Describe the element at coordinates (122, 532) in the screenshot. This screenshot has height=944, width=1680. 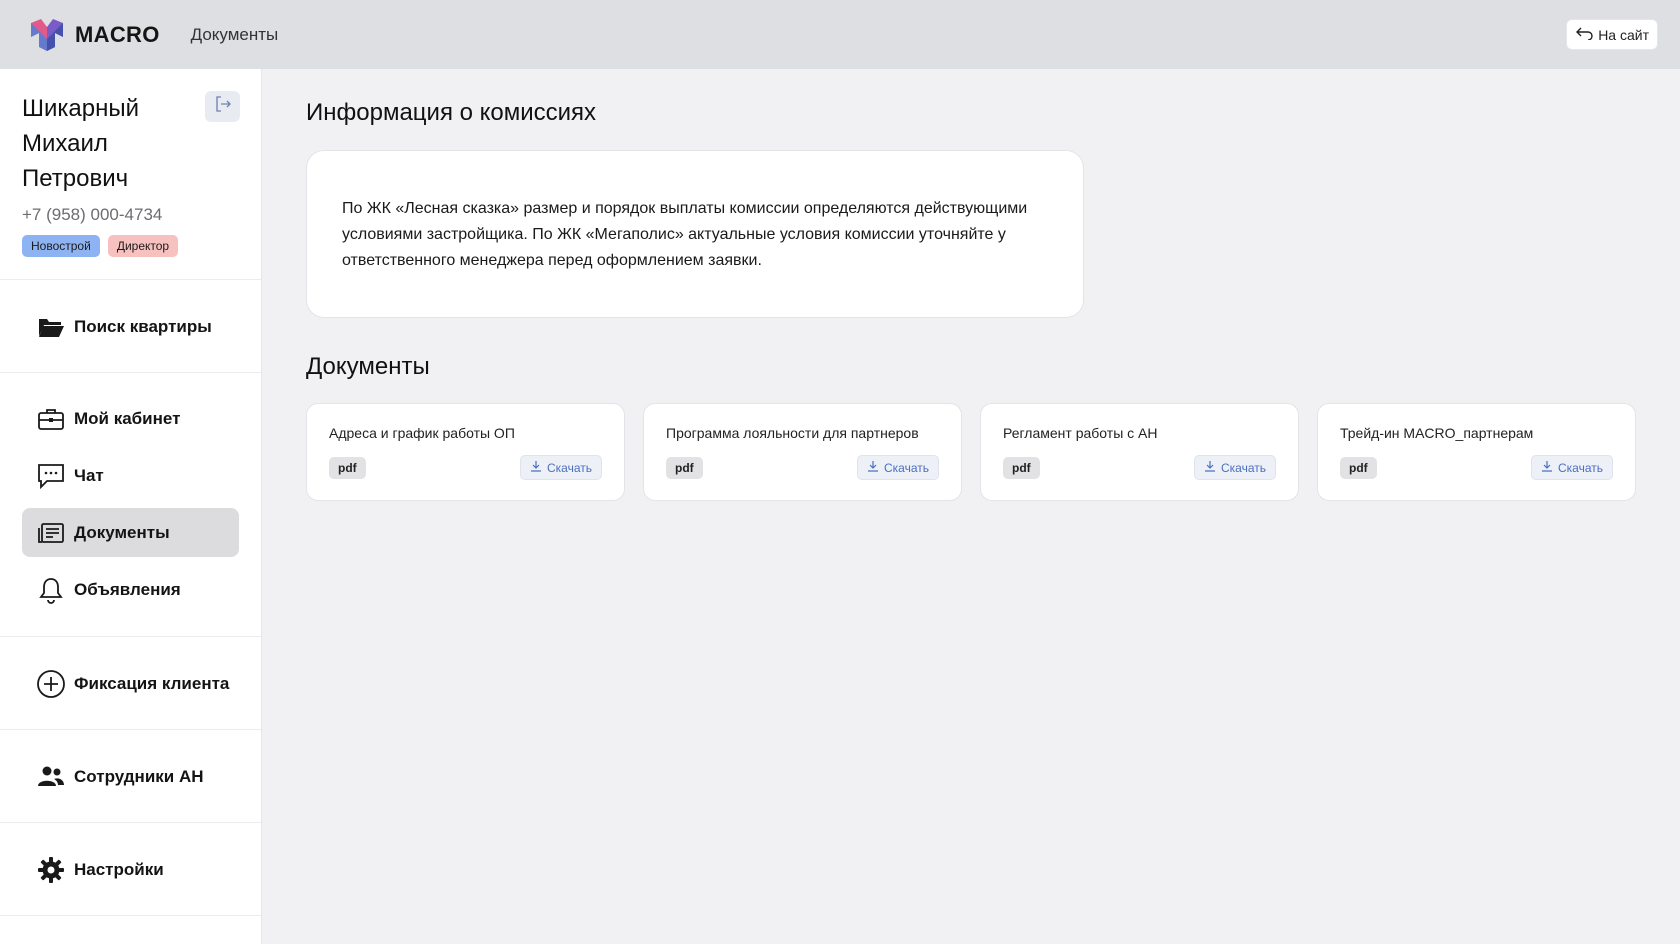
I see `sidebar-item-label: Документы` at that location.